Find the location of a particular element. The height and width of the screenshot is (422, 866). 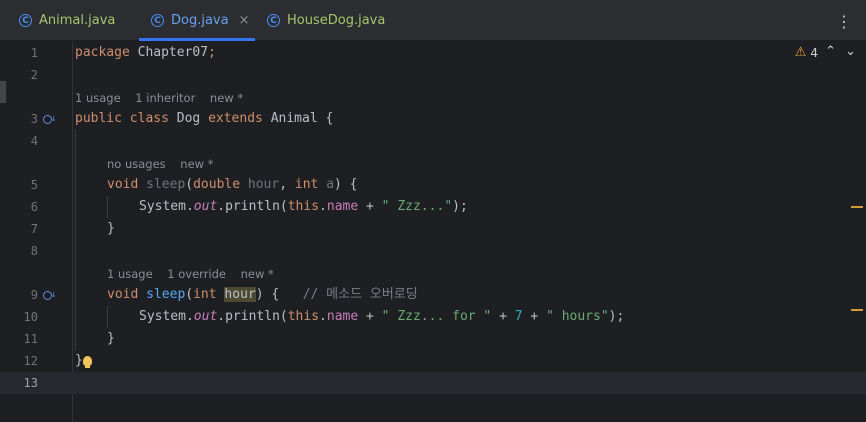

code-line: 5 void sleep(double hour, int a) { is located at coordinates (433, 185).